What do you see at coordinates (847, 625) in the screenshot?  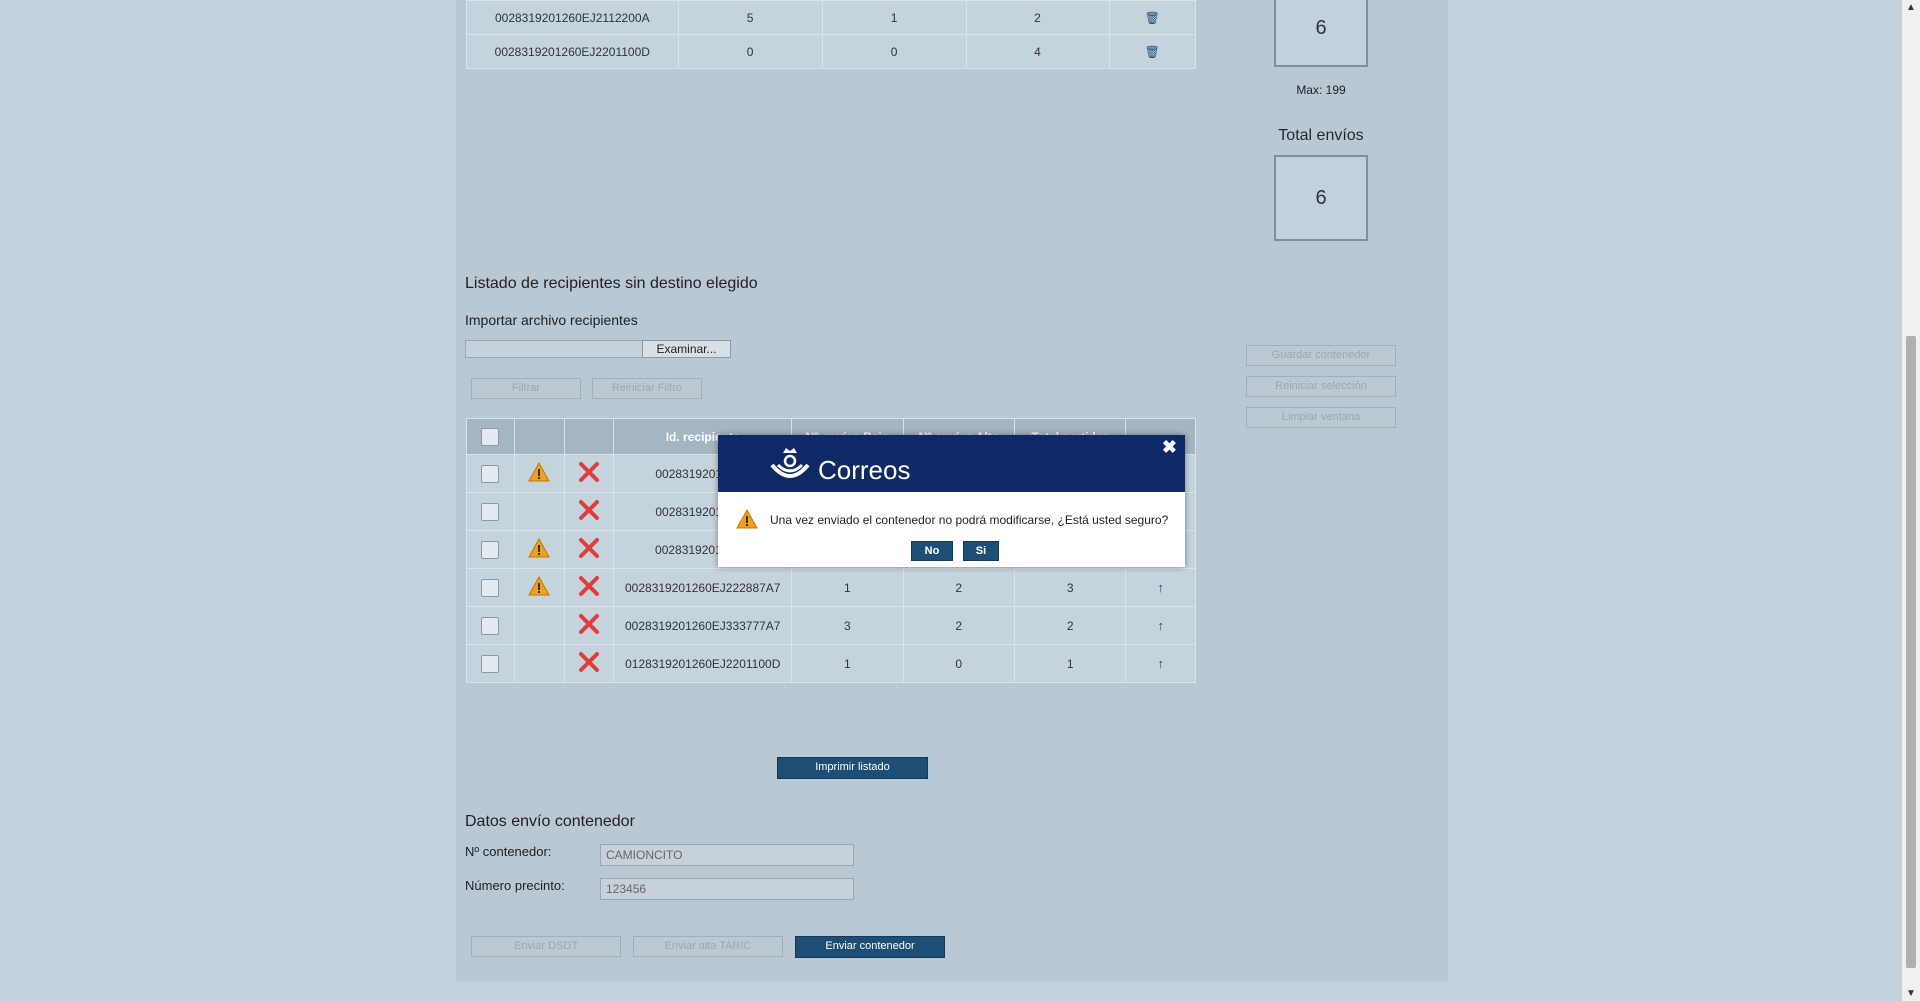 I see `envios-bajo: 3` at bounding box center [847, 625].